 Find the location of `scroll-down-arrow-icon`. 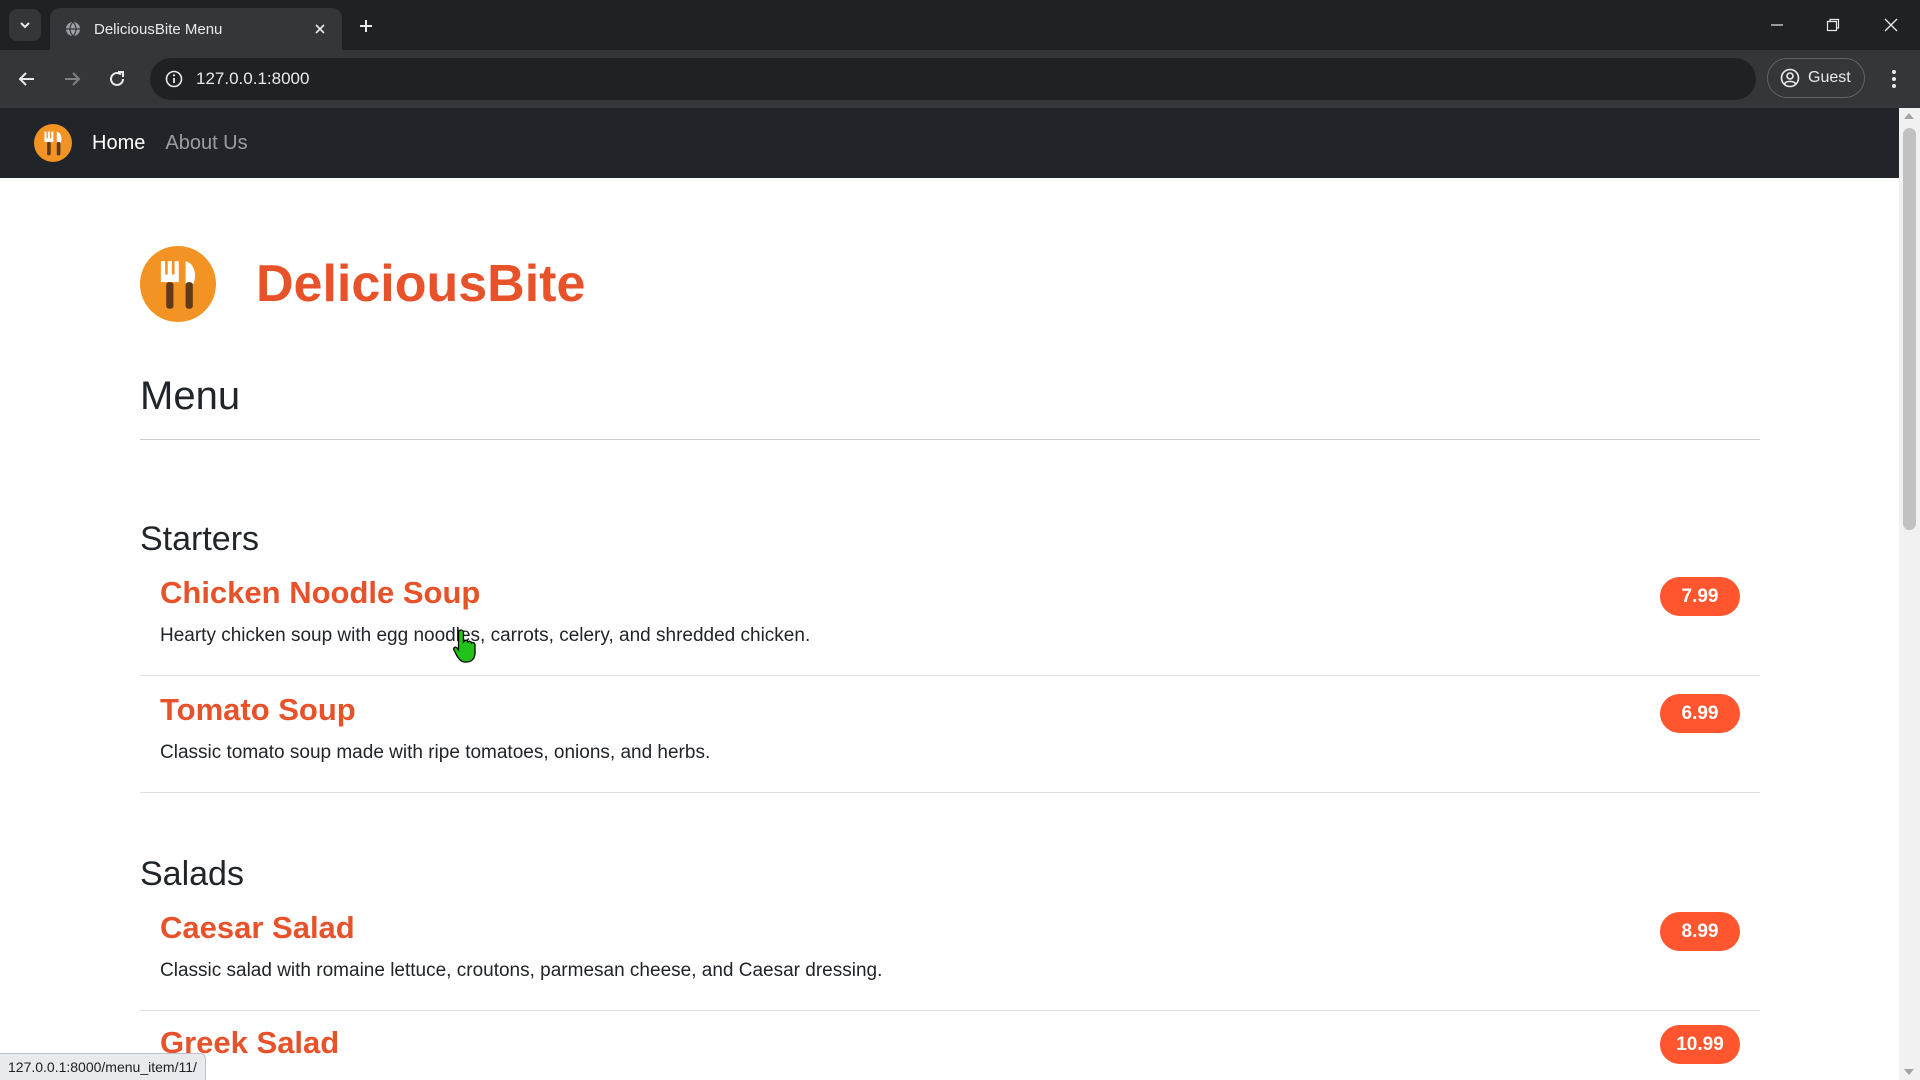

scroll-down-arrow-icon is located at coordinates (1909, 1072).